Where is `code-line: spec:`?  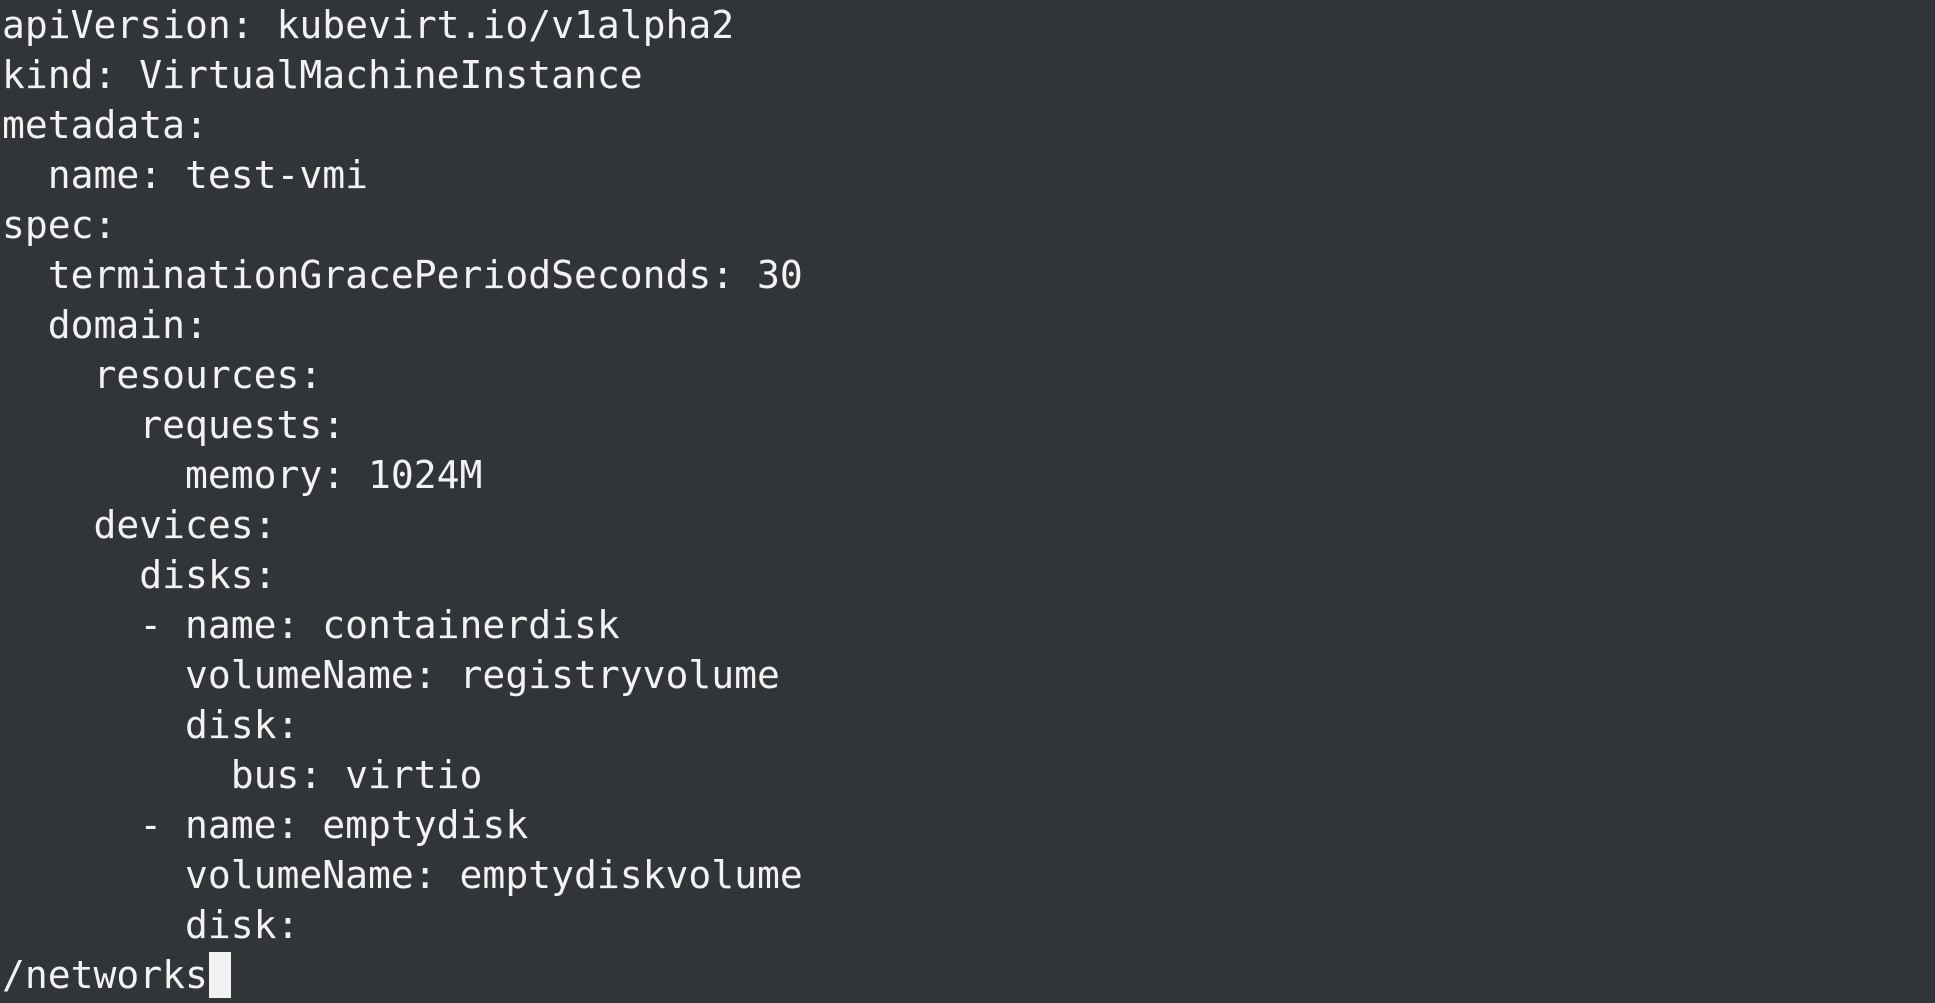
code-line: spec: is located at coordinates (59, 225).